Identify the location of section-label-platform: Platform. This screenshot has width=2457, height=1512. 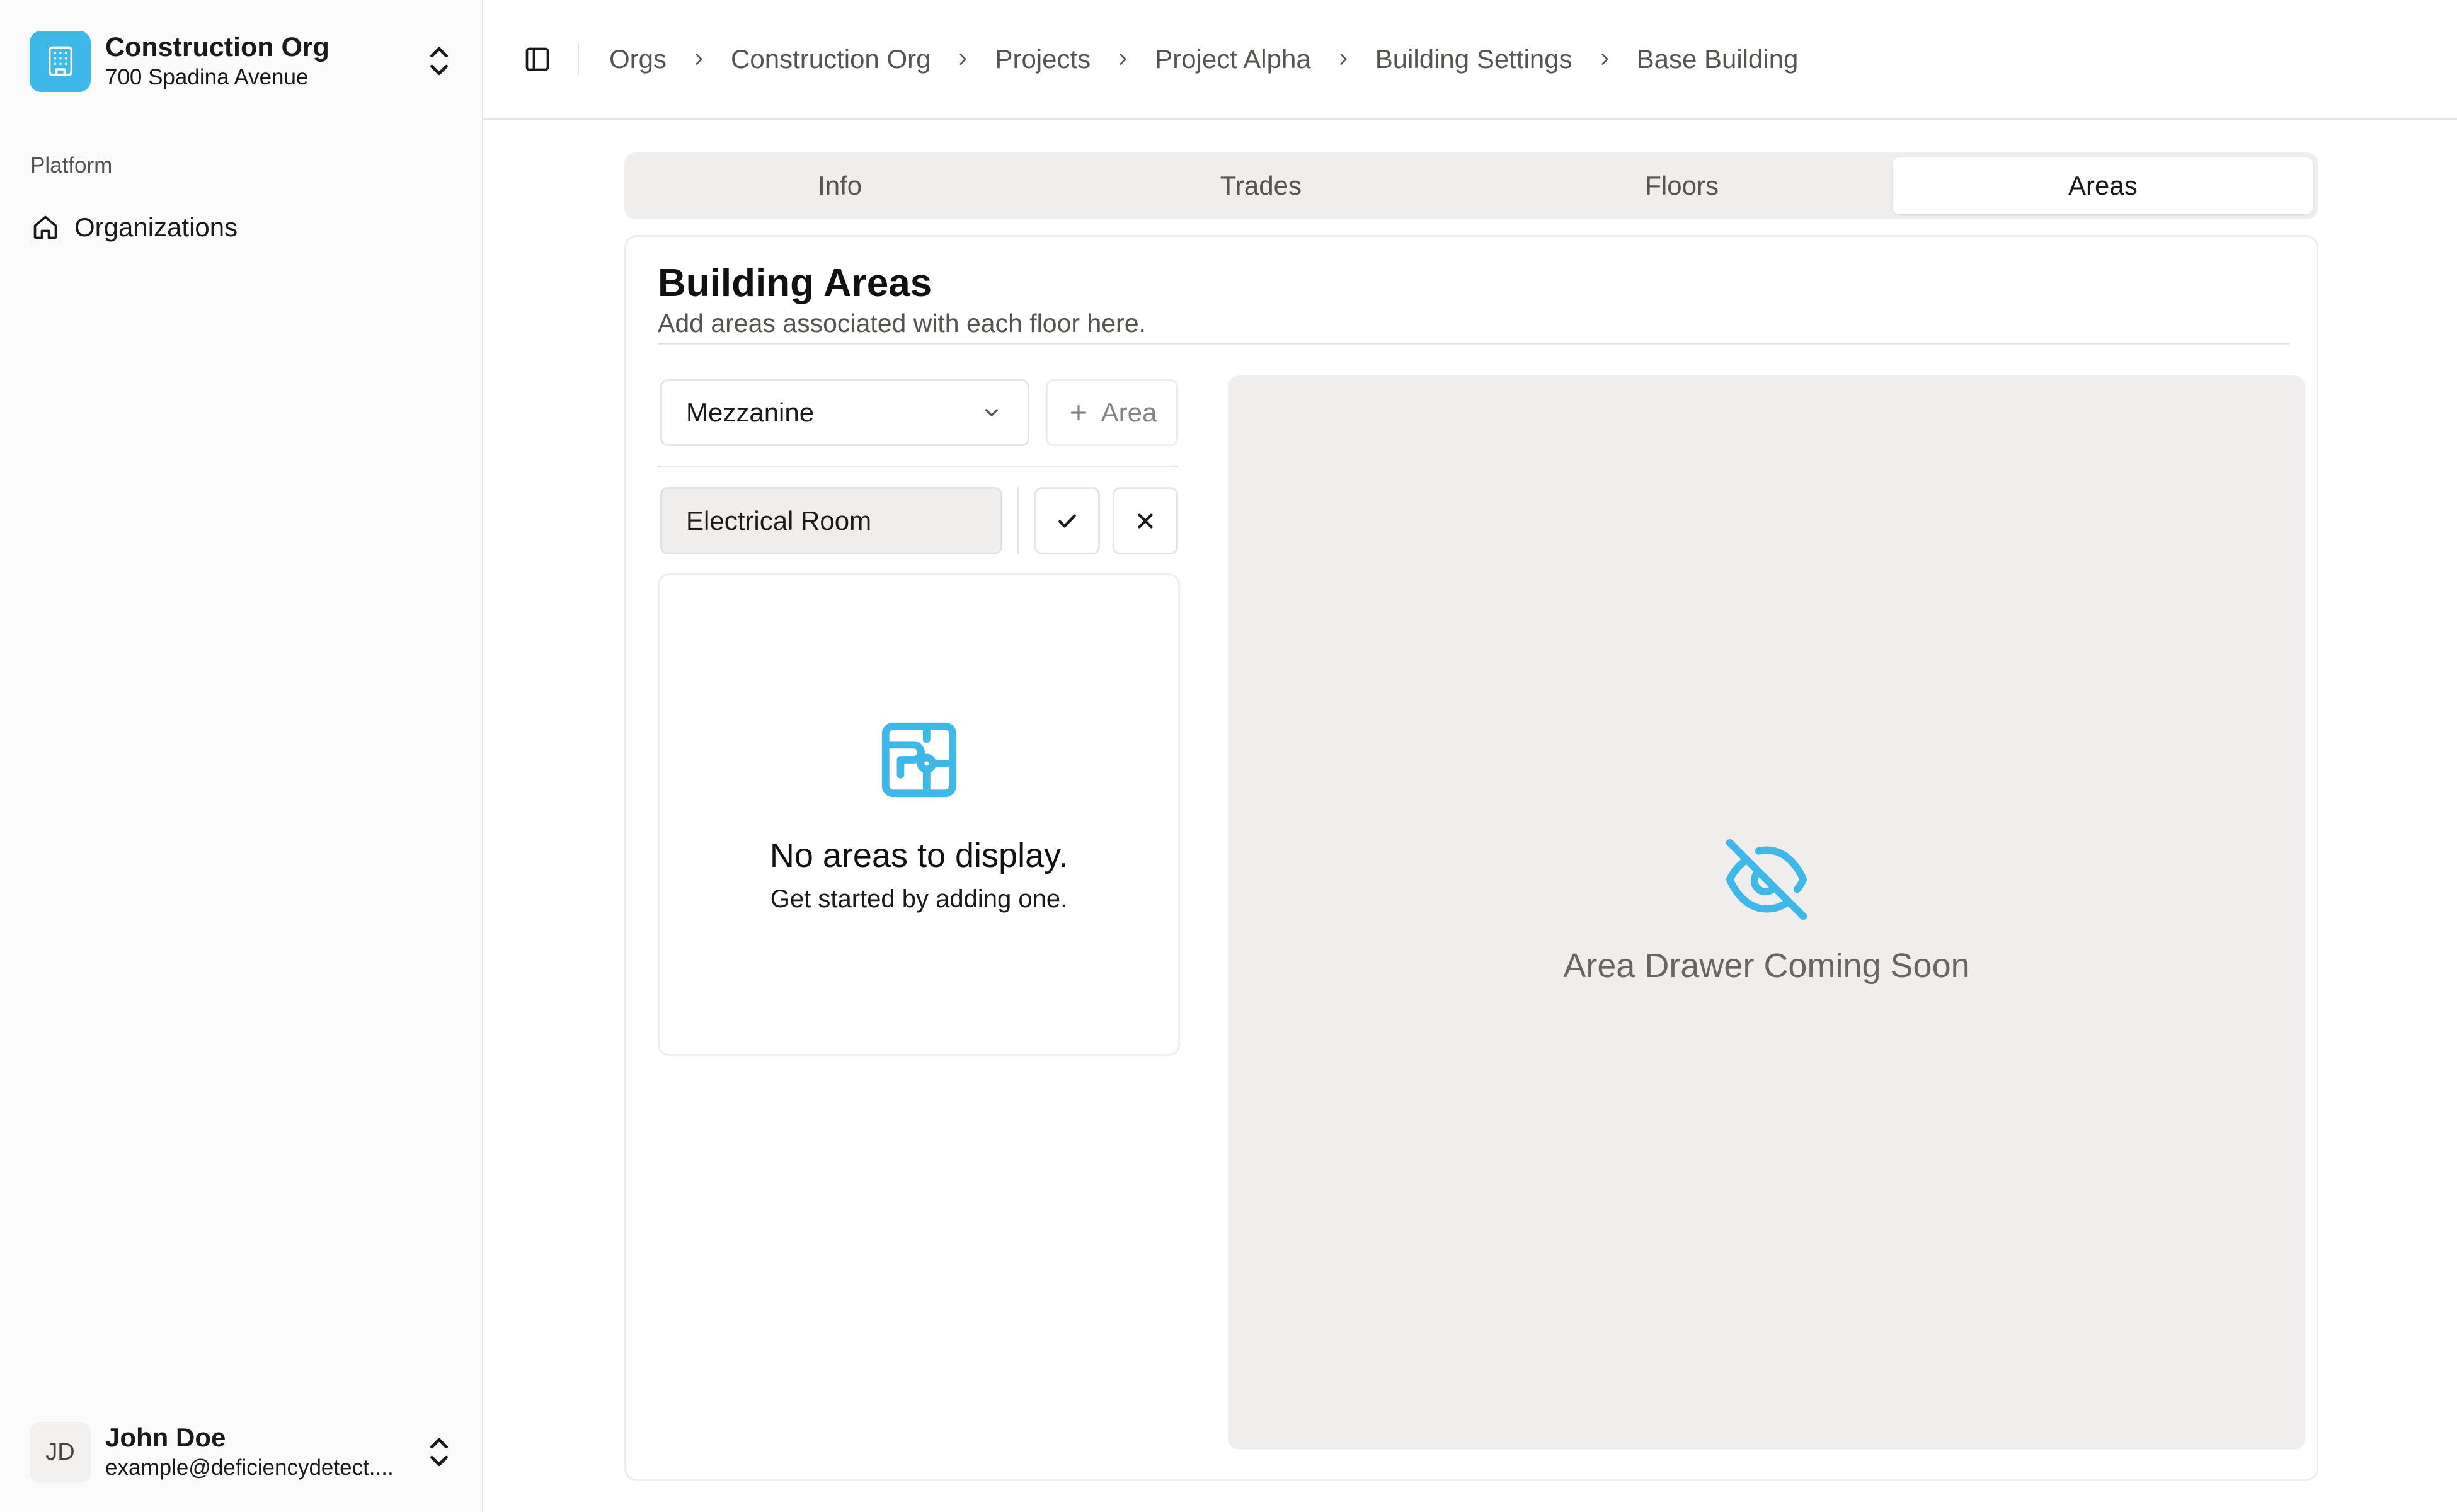
(71, 165).